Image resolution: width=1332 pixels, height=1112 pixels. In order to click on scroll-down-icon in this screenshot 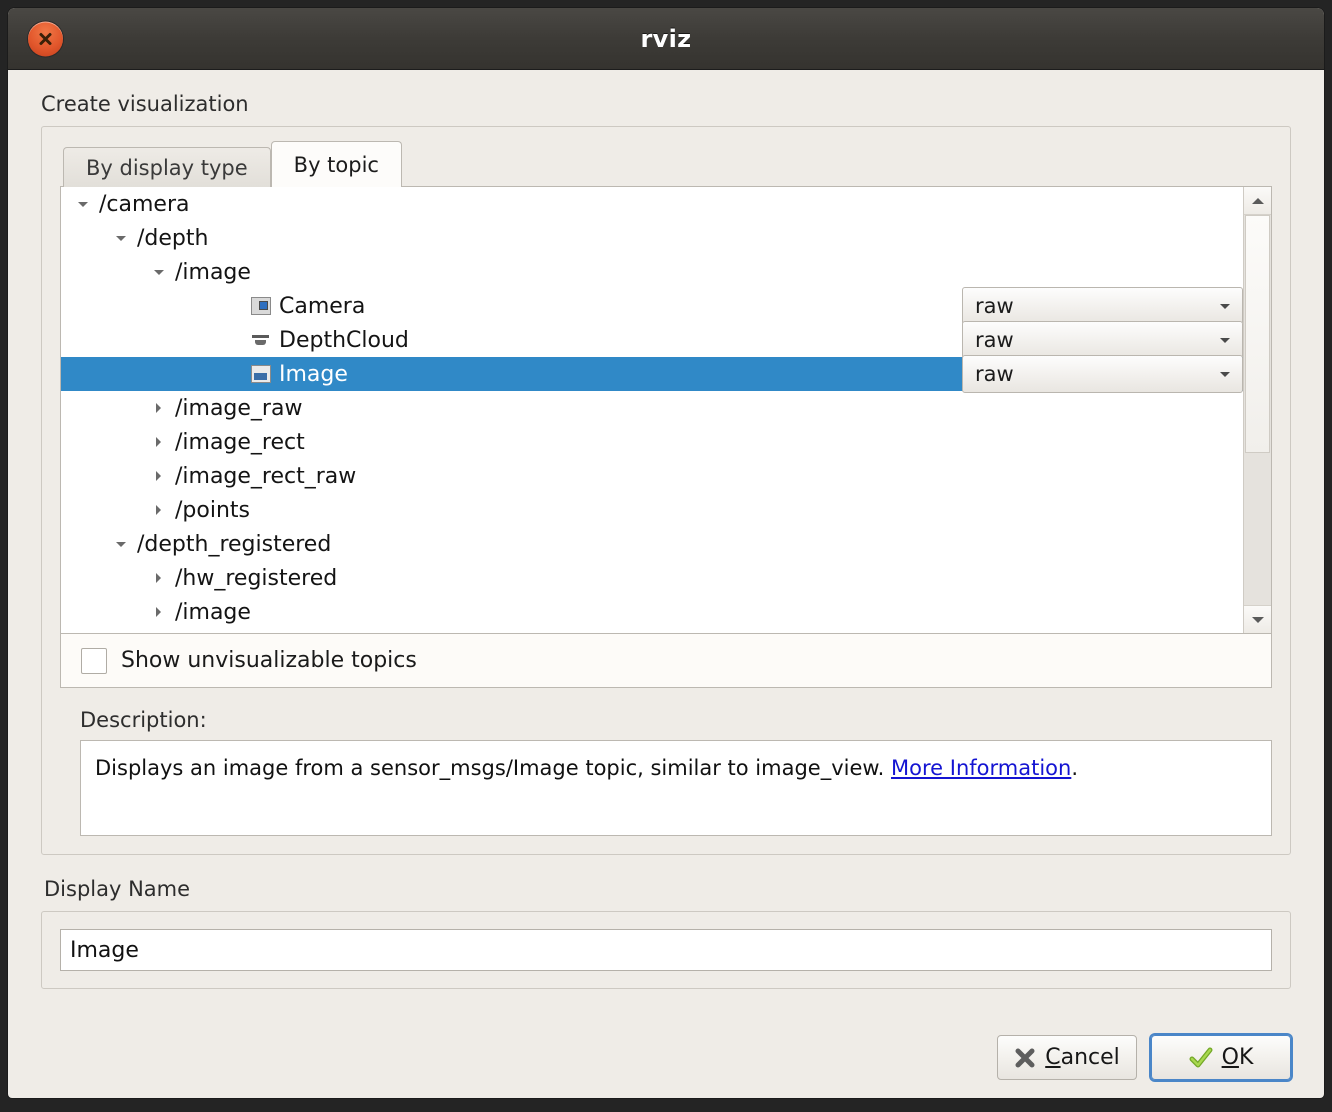, I will do `click(1257, 619)`.